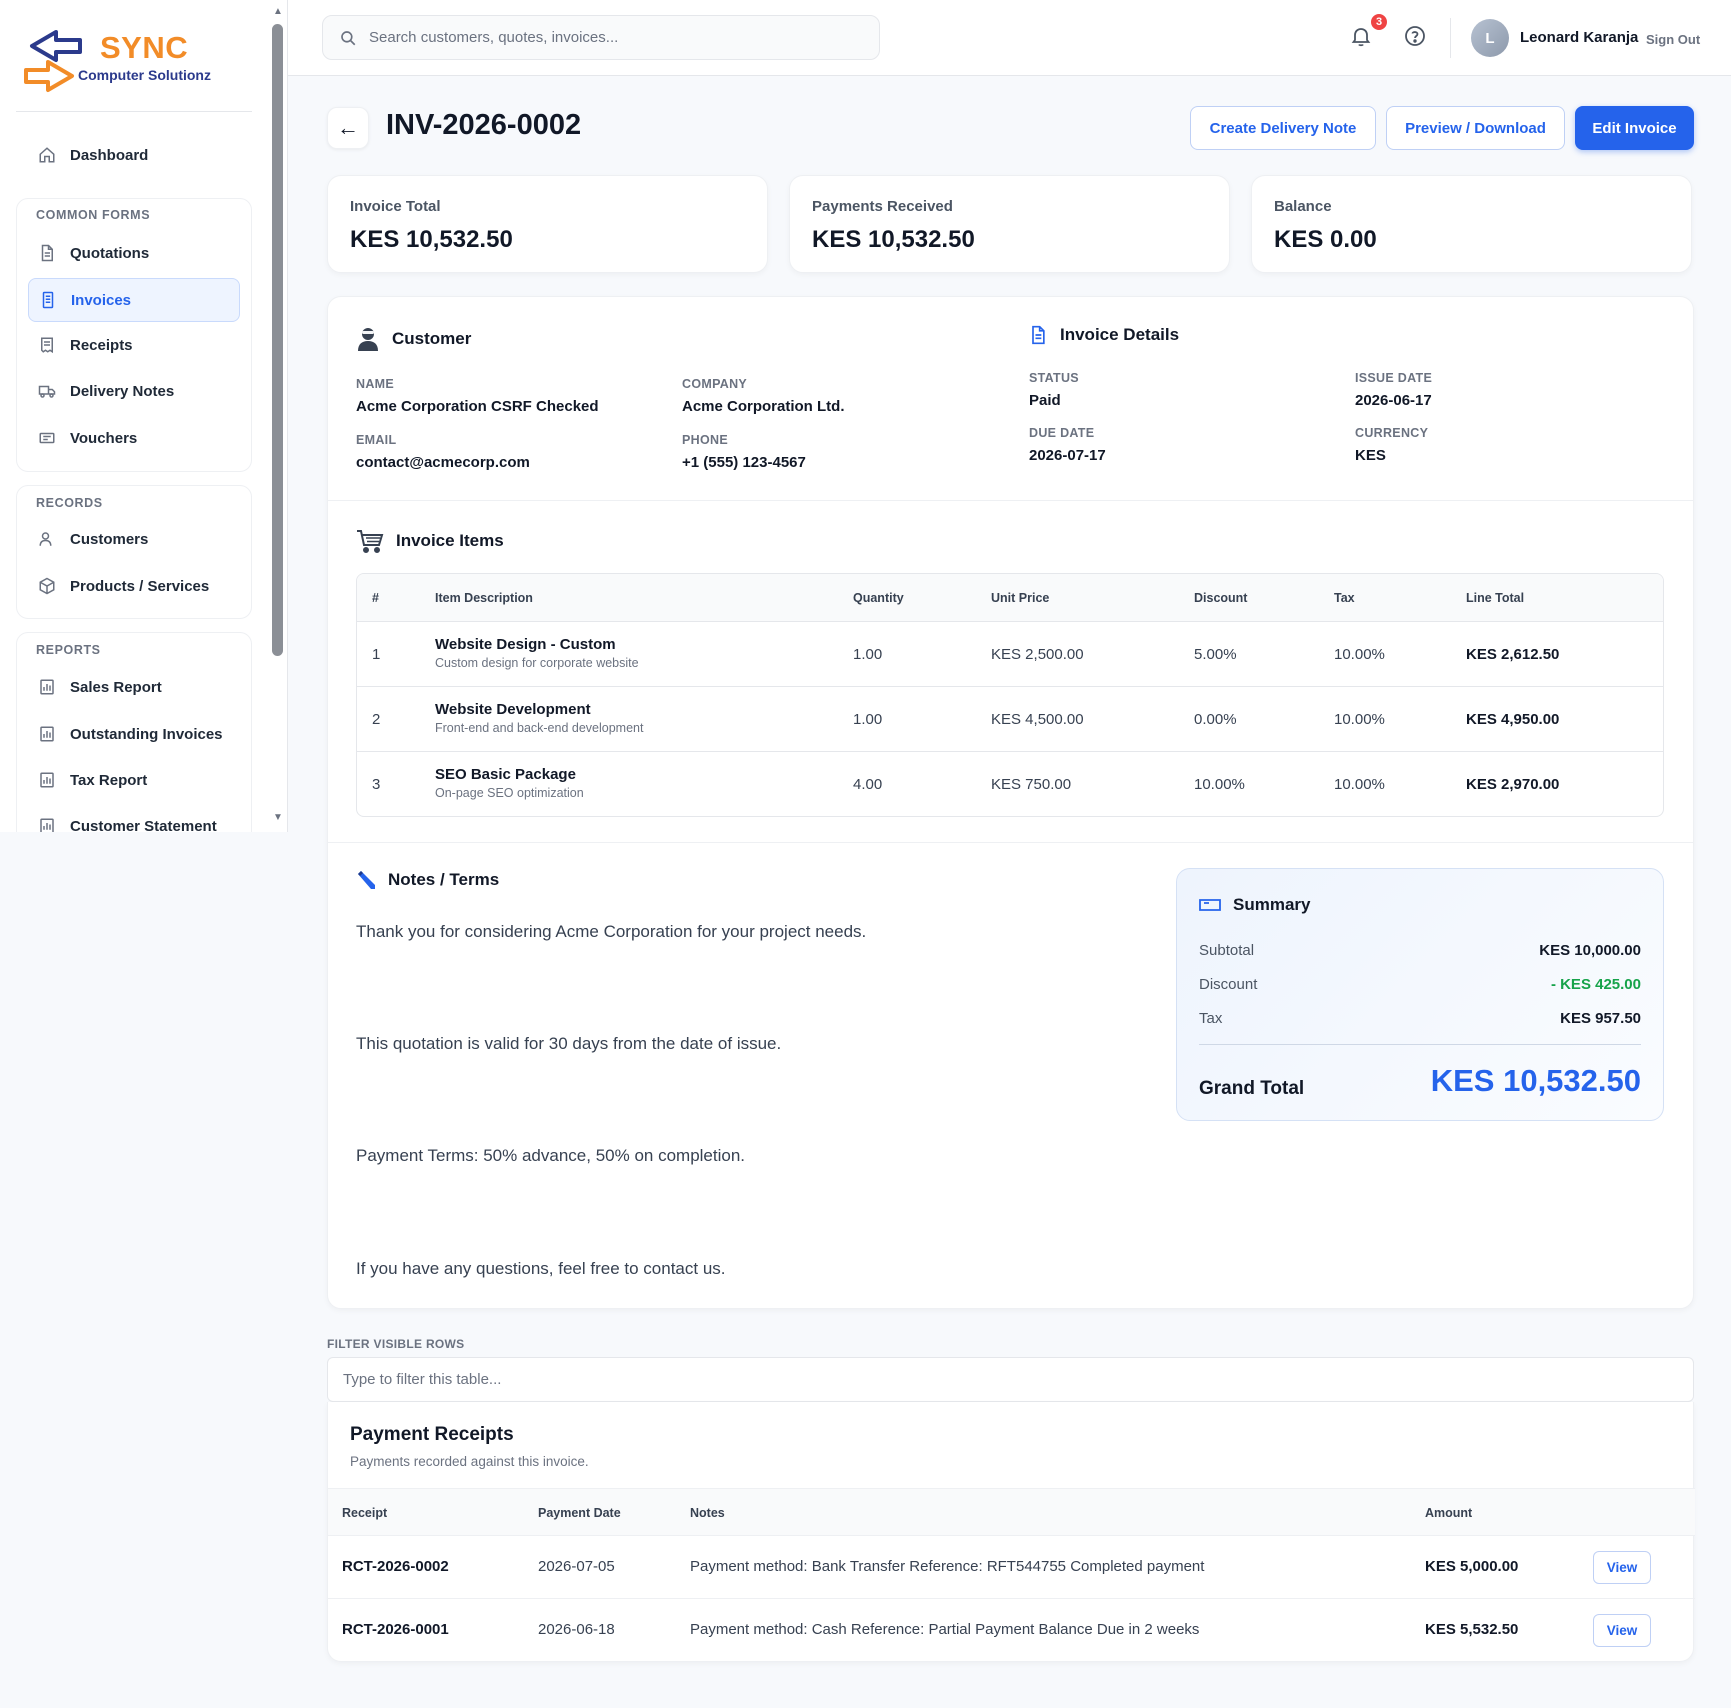  Describe the element at coordinates (101, 345) in the screenshot. I see `sidebar-item-label: Receipts` at that location.